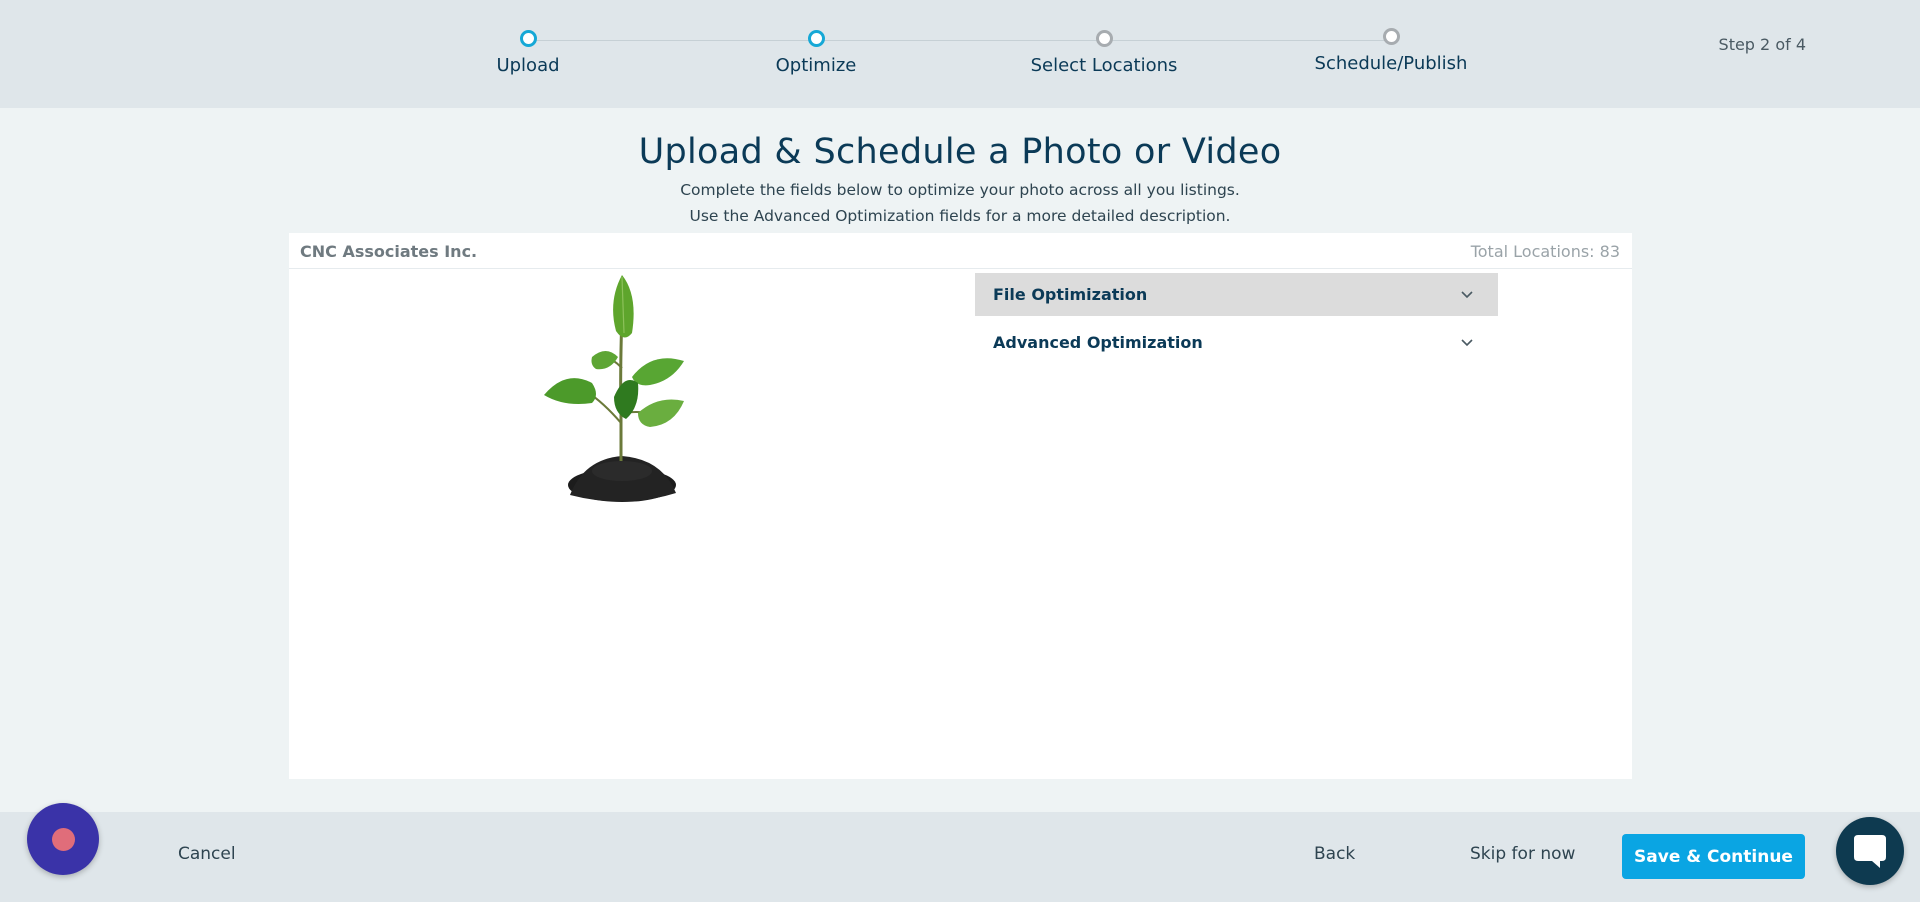 The height and width of the screenshot is (902, 1920). Describe the element at coordinates (960, 251) in the screenshot. I see `card-header: CNC Associates Inc. Total Locations: 83` at that location.